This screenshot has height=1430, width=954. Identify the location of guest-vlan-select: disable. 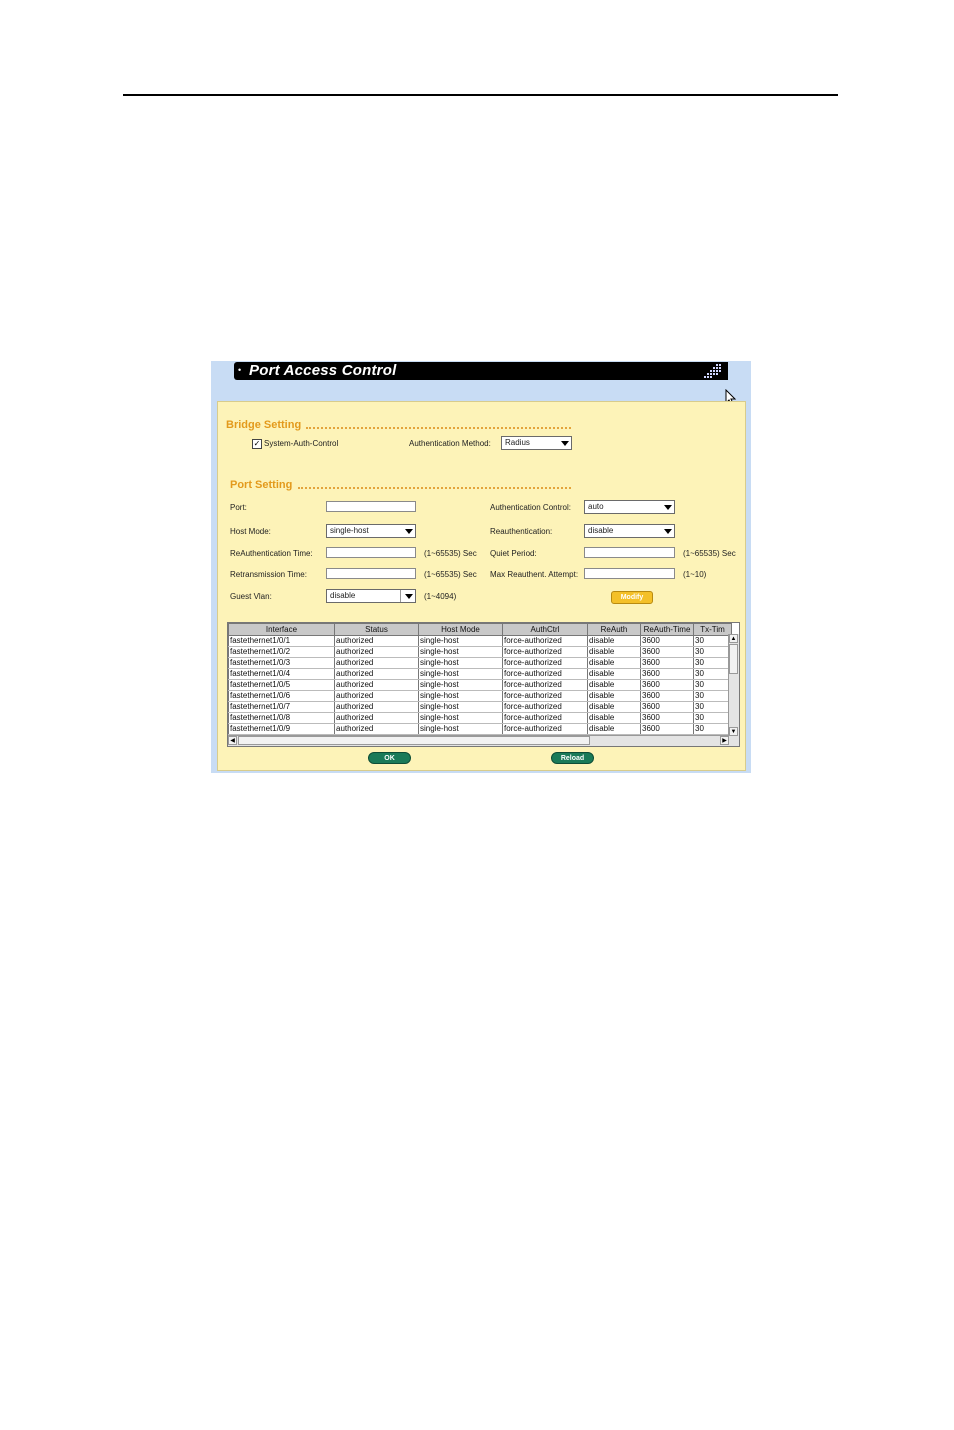
(371, 596).